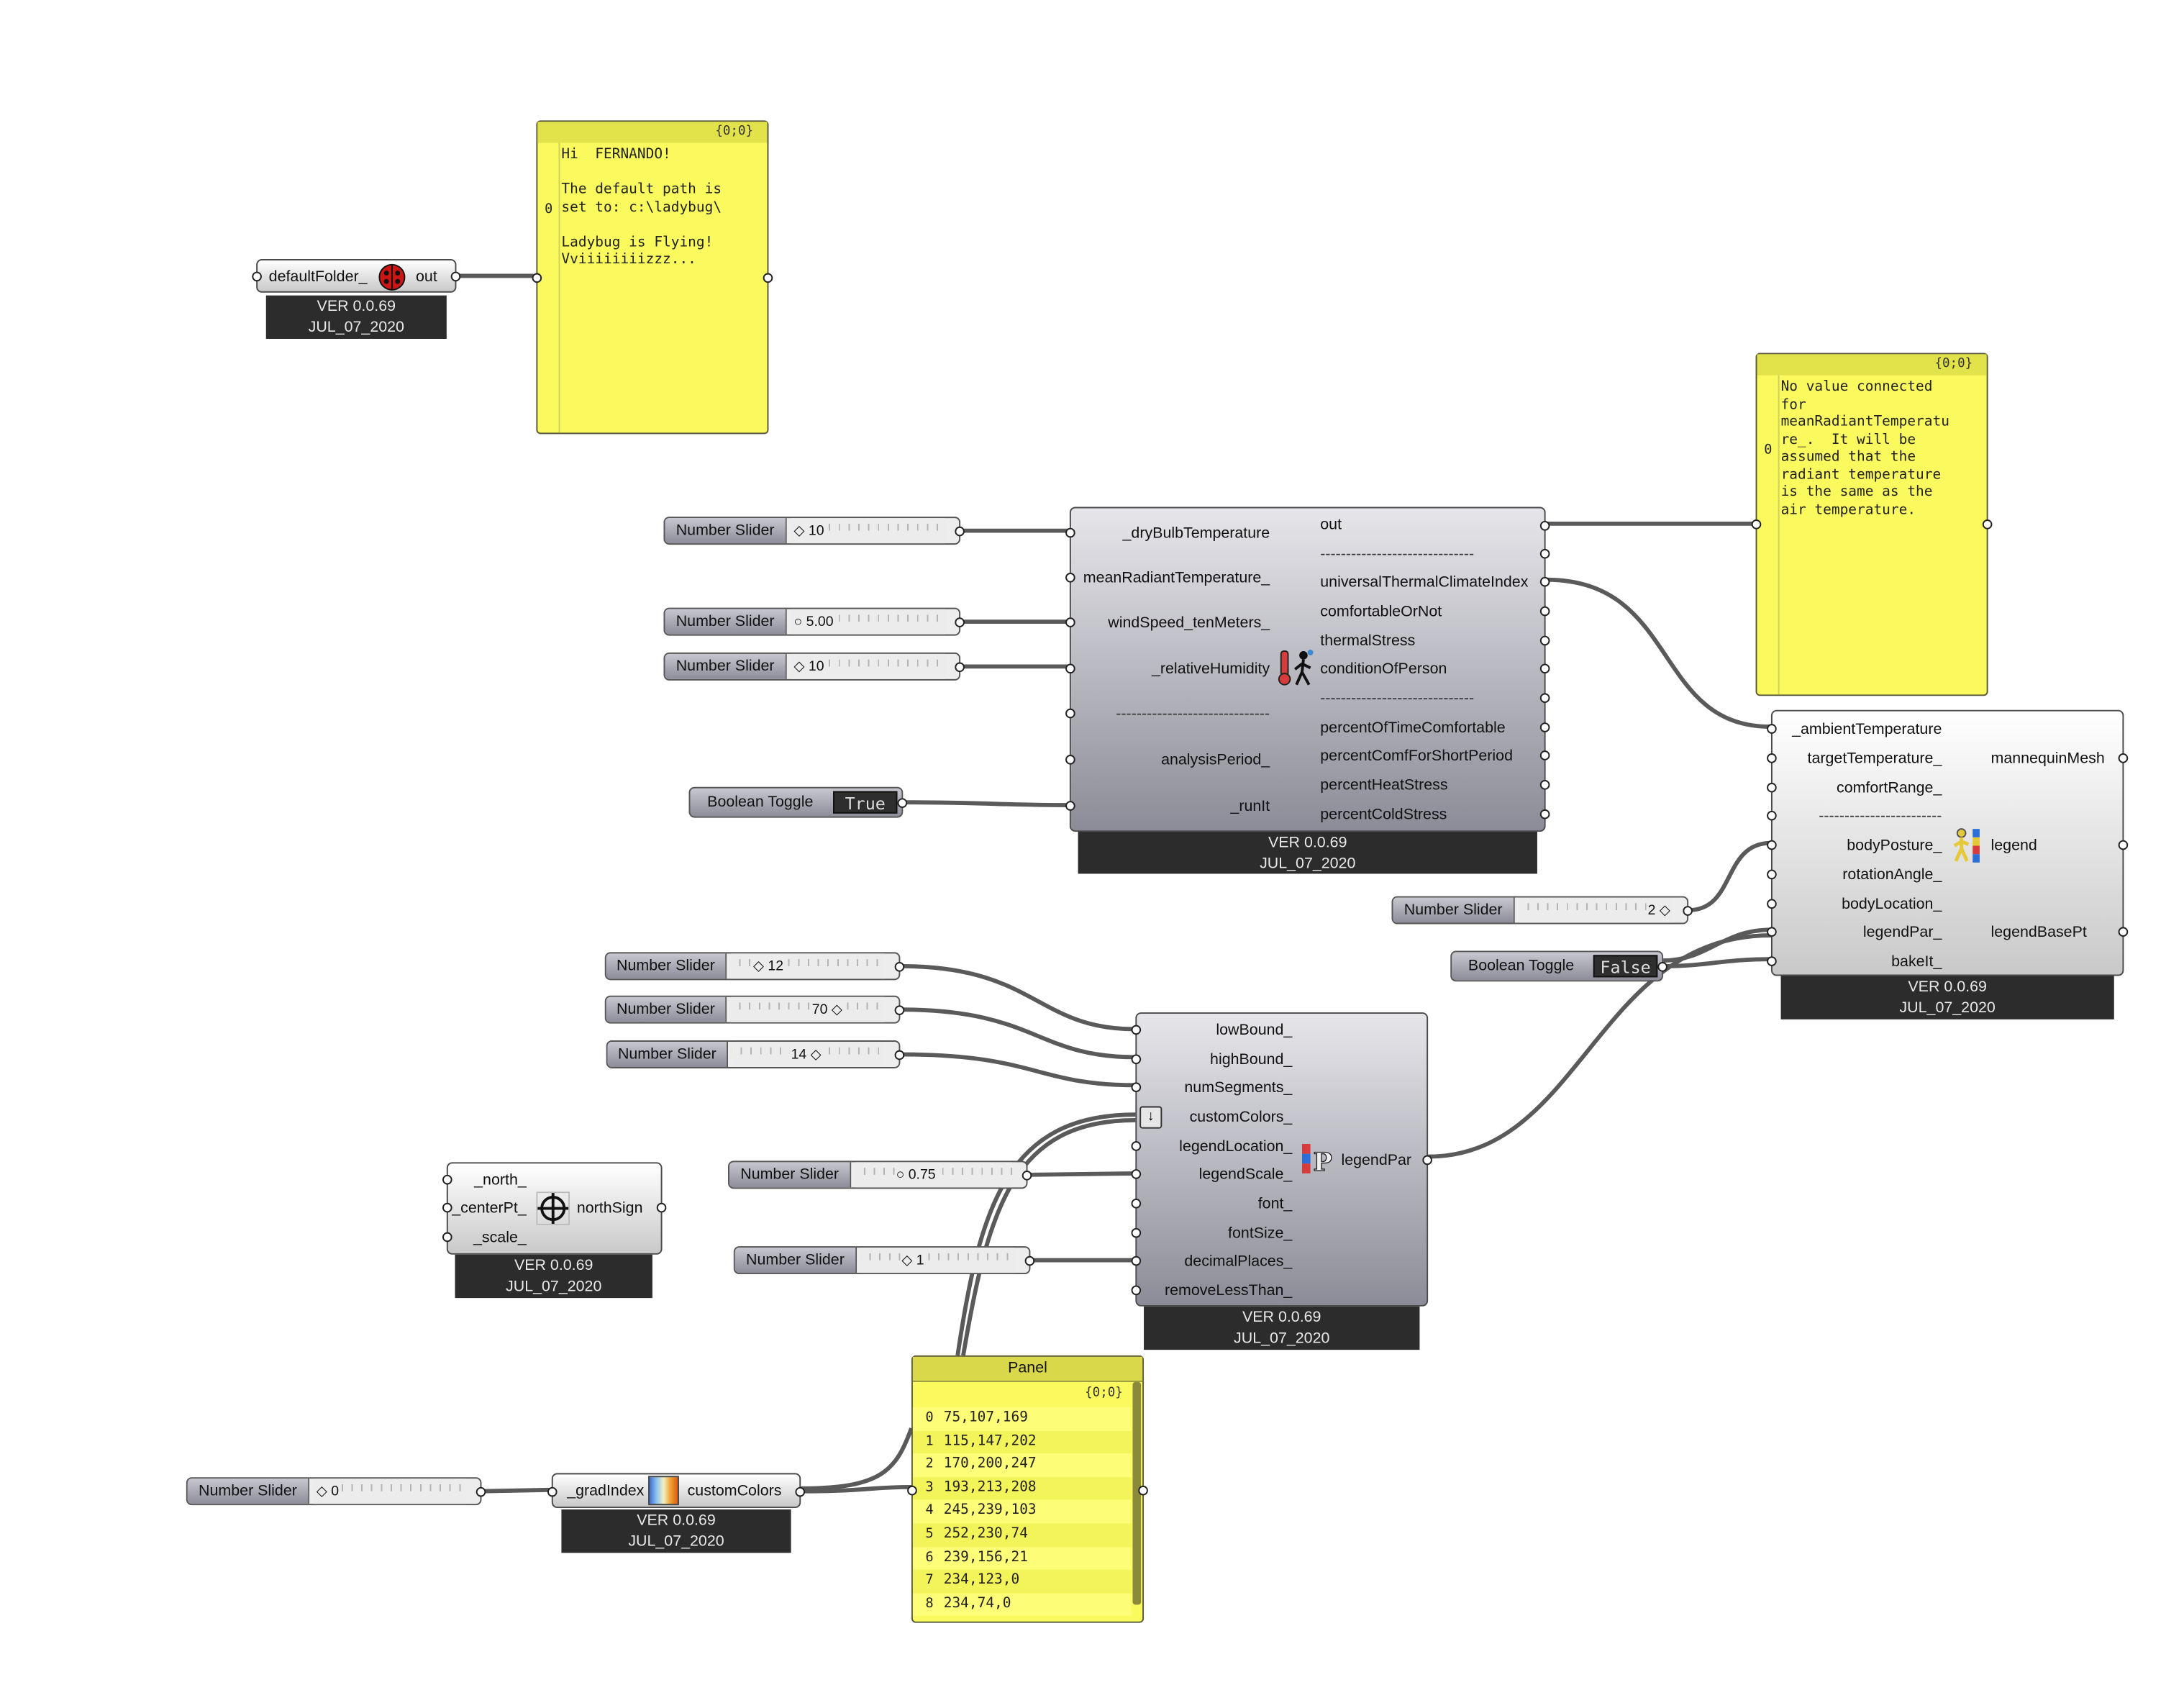  I want to click on gradient-icon, so click(663, 1491).